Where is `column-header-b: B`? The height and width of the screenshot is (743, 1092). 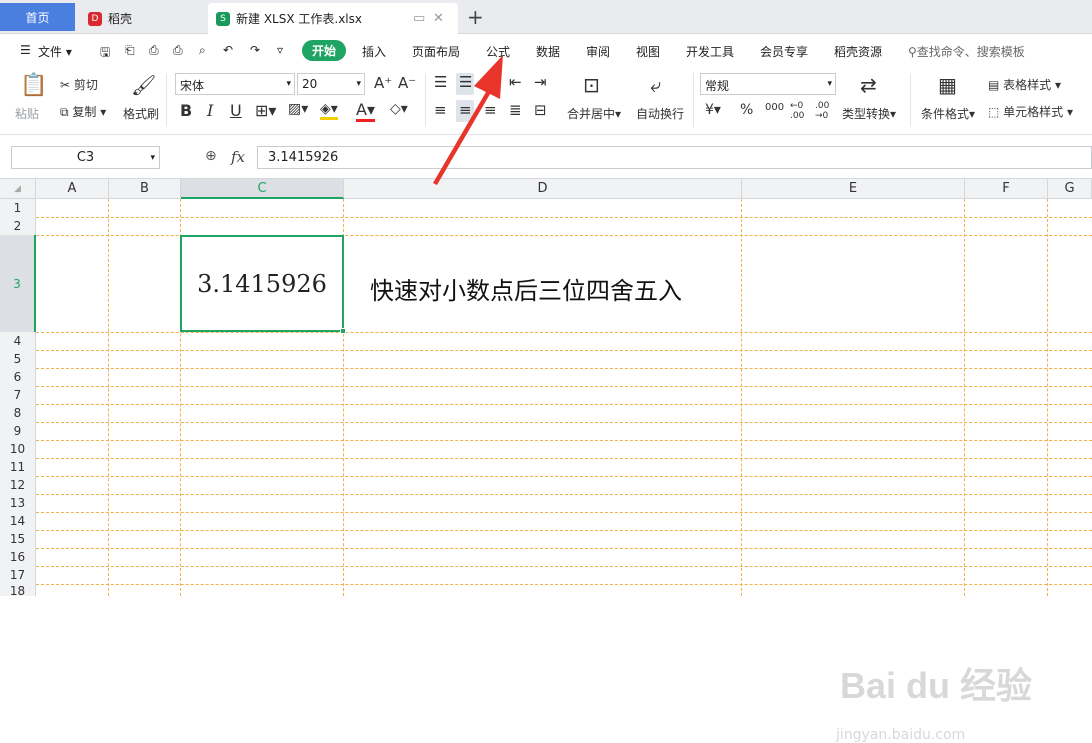
column-header-b: B is located at coordinates (145, 189).